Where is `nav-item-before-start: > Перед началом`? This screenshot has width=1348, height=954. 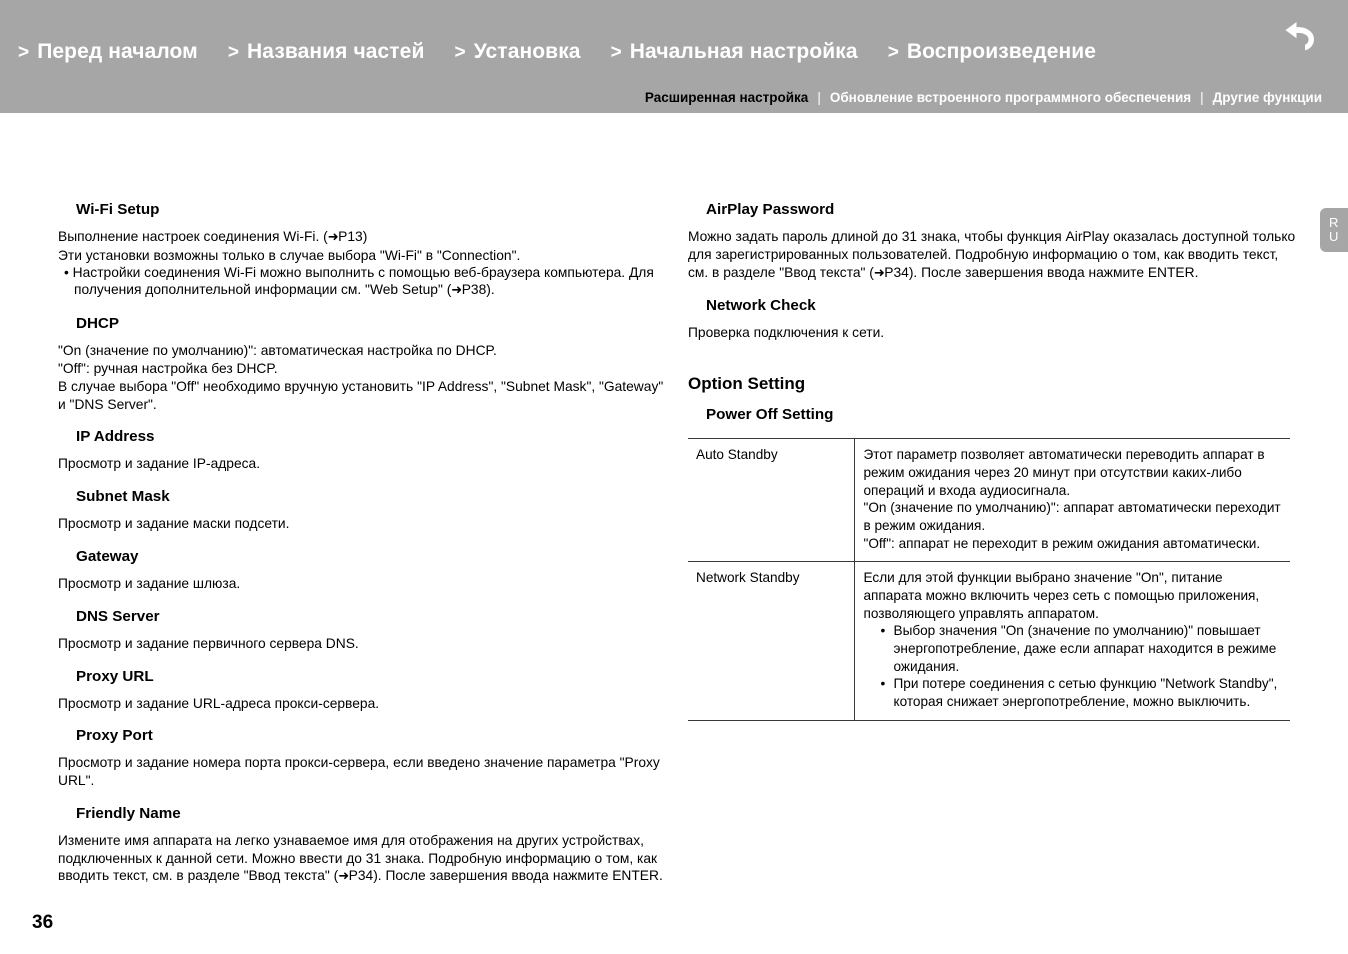
nav-item-before-start: > Перед началом is located at coordinates (108, 52).